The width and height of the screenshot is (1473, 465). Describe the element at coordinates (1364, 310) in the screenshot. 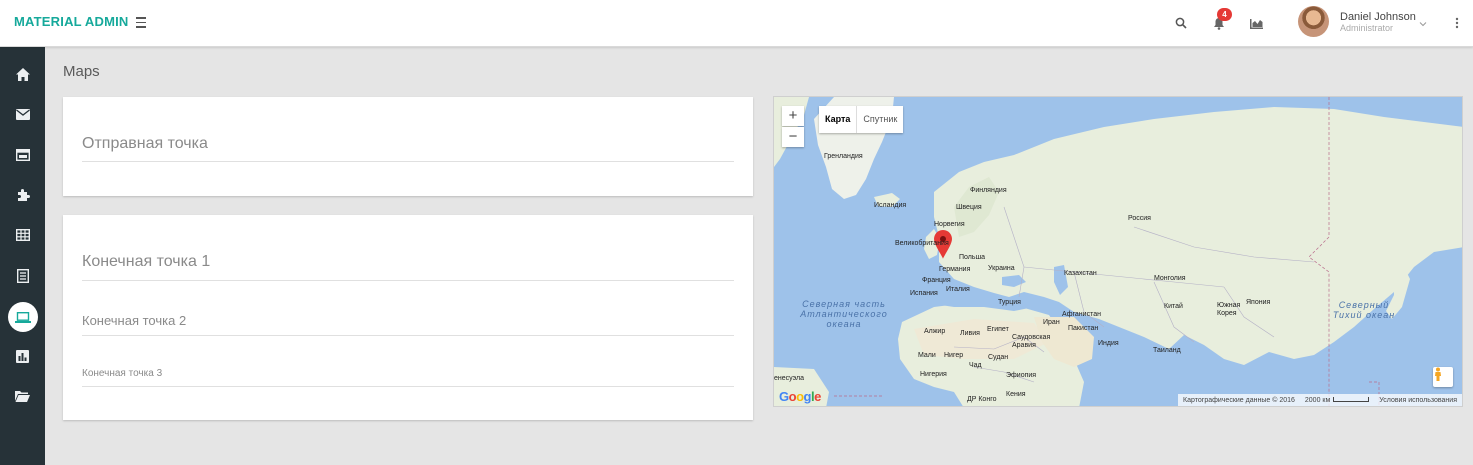

I see `ocean-label-pacific: Северный Тихий океан` at that location.